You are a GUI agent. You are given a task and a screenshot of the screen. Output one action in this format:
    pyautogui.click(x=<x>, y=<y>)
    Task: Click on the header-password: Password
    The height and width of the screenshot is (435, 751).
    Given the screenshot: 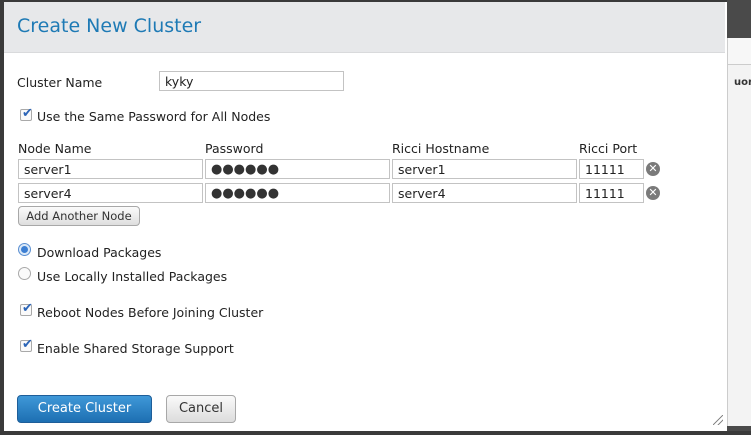 What is the action you would take?
    pyautogui.click(x=234, y=148)
    